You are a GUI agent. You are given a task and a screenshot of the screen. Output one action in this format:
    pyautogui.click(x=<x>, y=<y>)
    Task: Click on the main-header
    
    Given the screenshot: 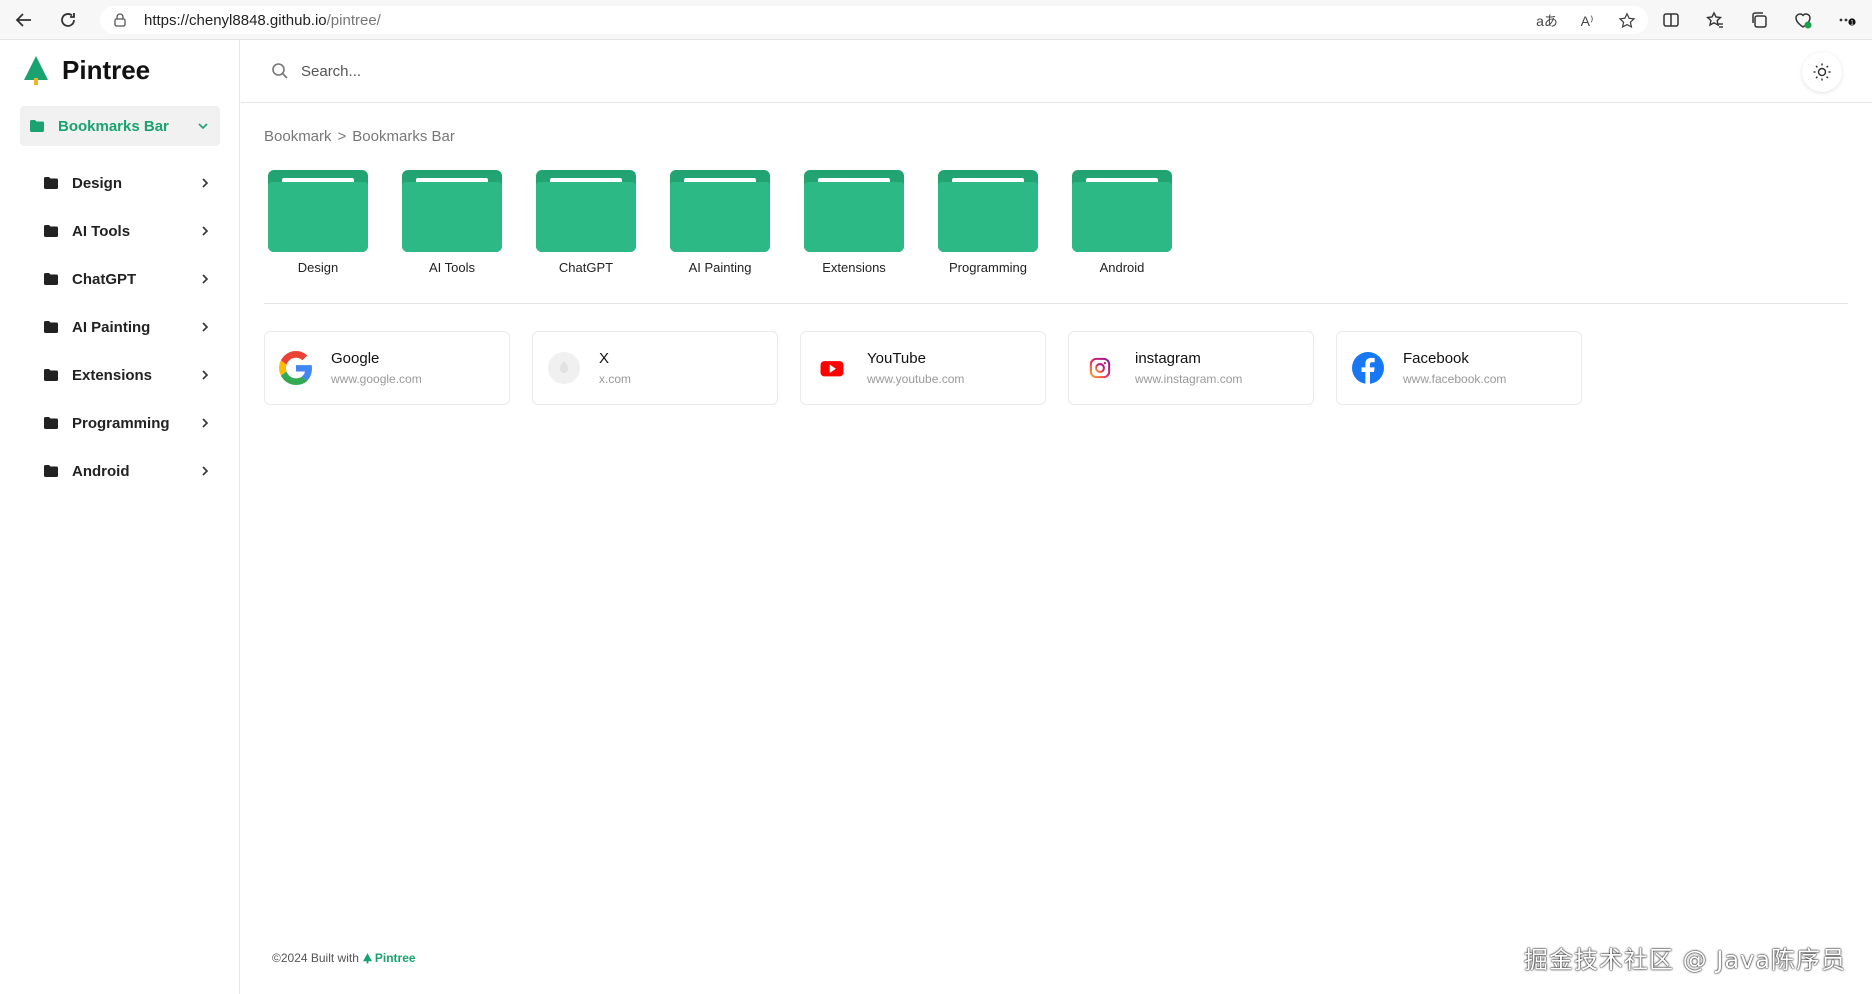 What is the action you would take?
    pyautogui.click(x=1056, y=71)
    